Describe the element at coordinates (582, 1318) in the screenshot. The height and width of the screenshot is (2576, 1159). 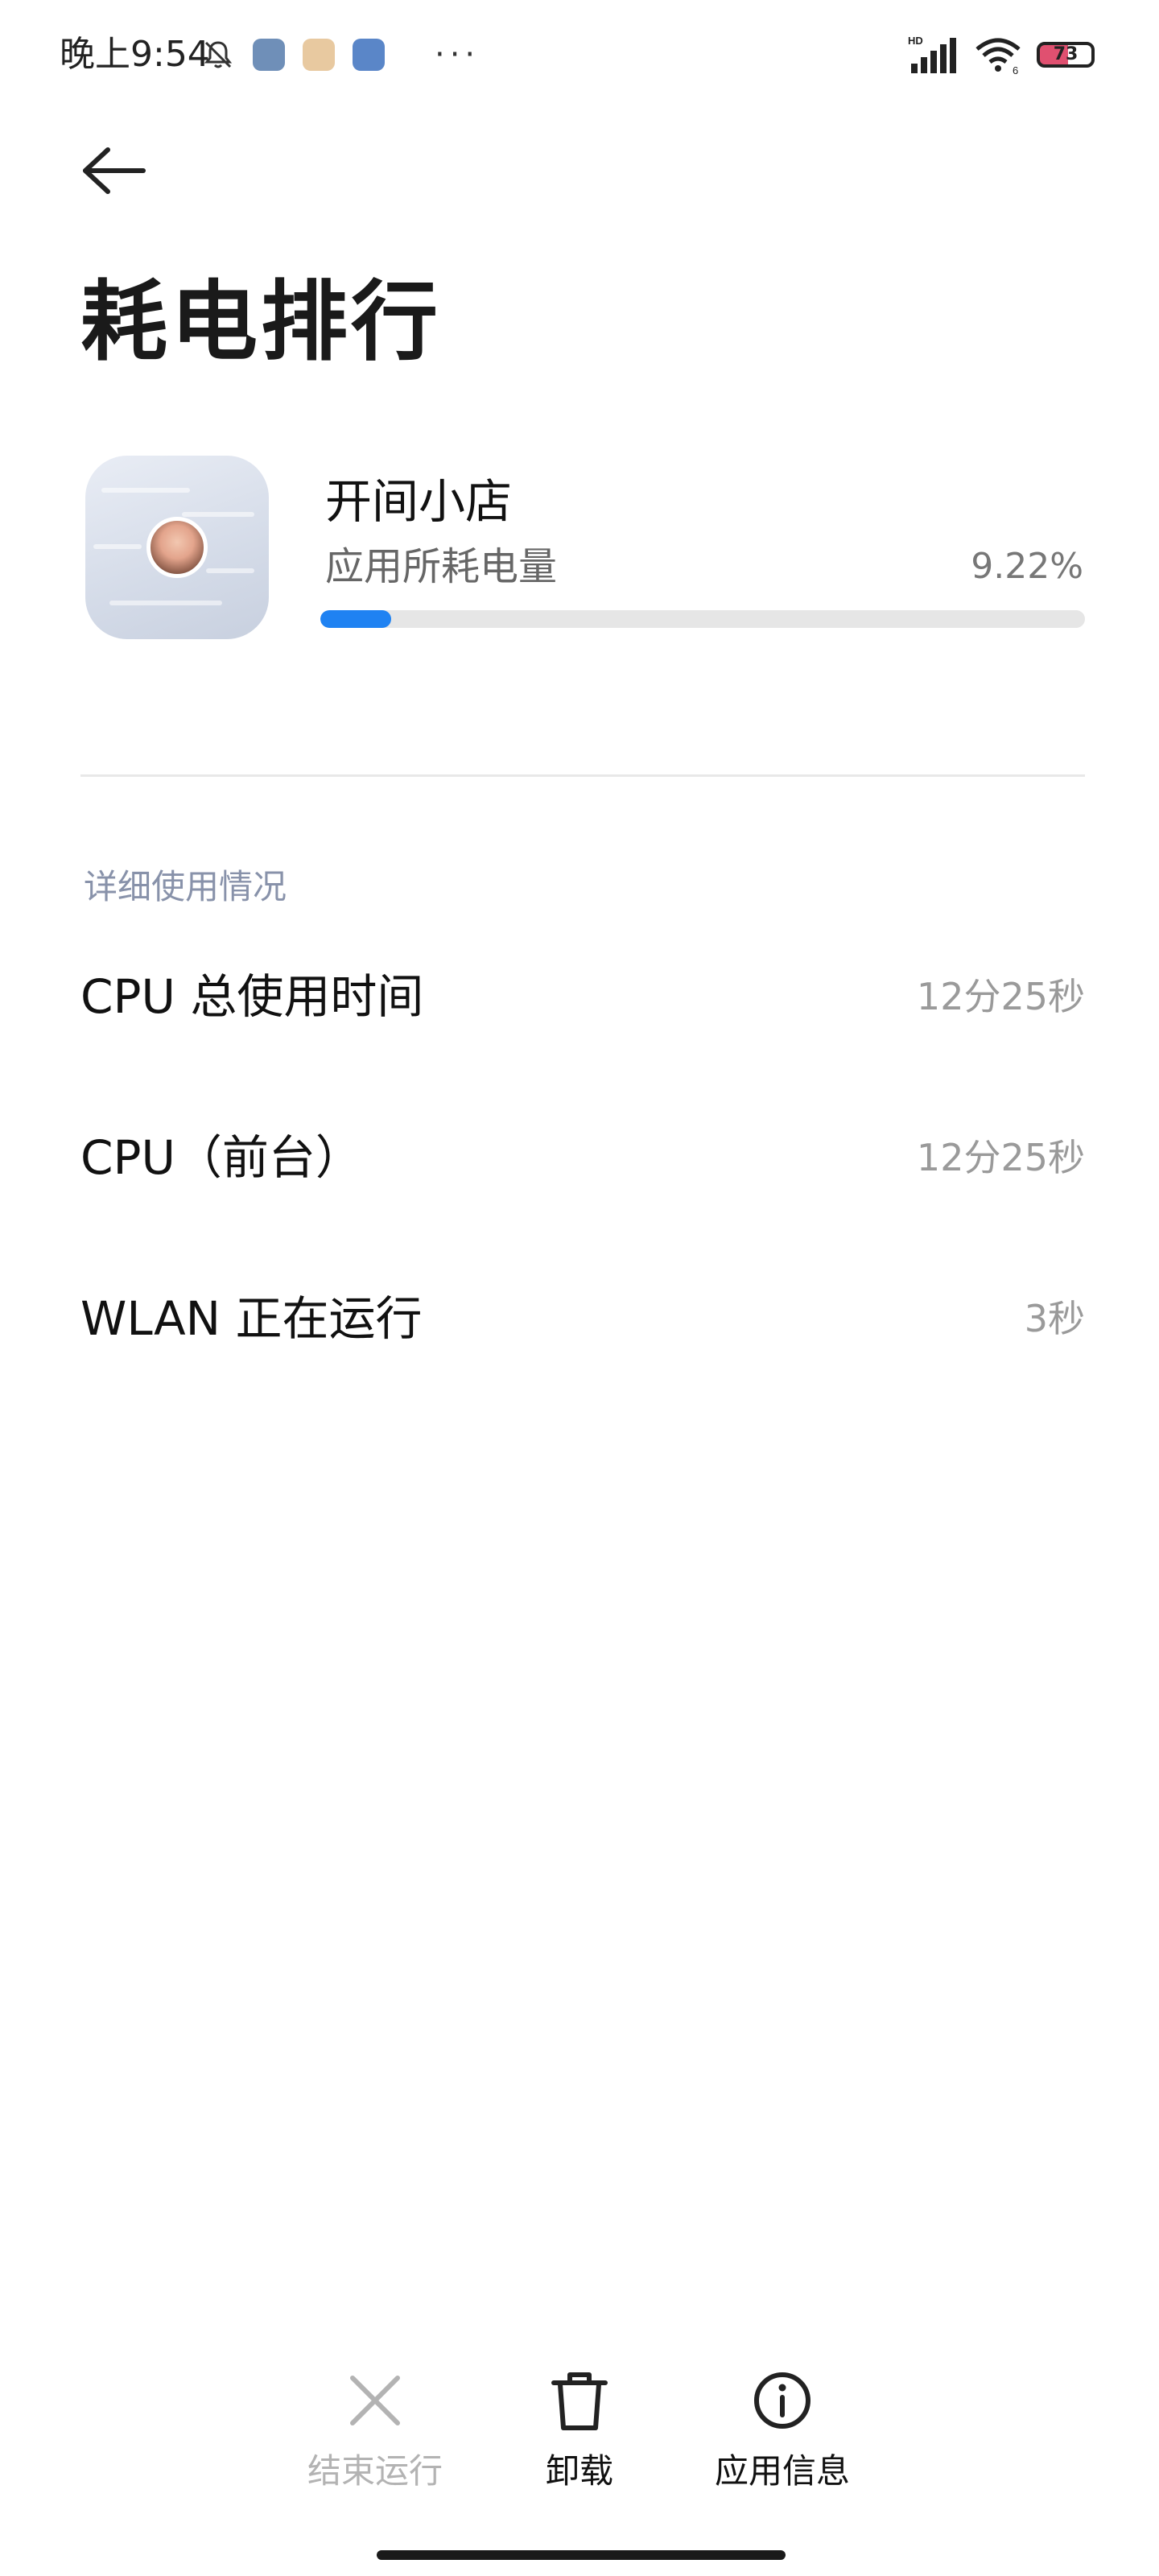
I see `detail-row: WLAN 正在运行 3秒` at that location.